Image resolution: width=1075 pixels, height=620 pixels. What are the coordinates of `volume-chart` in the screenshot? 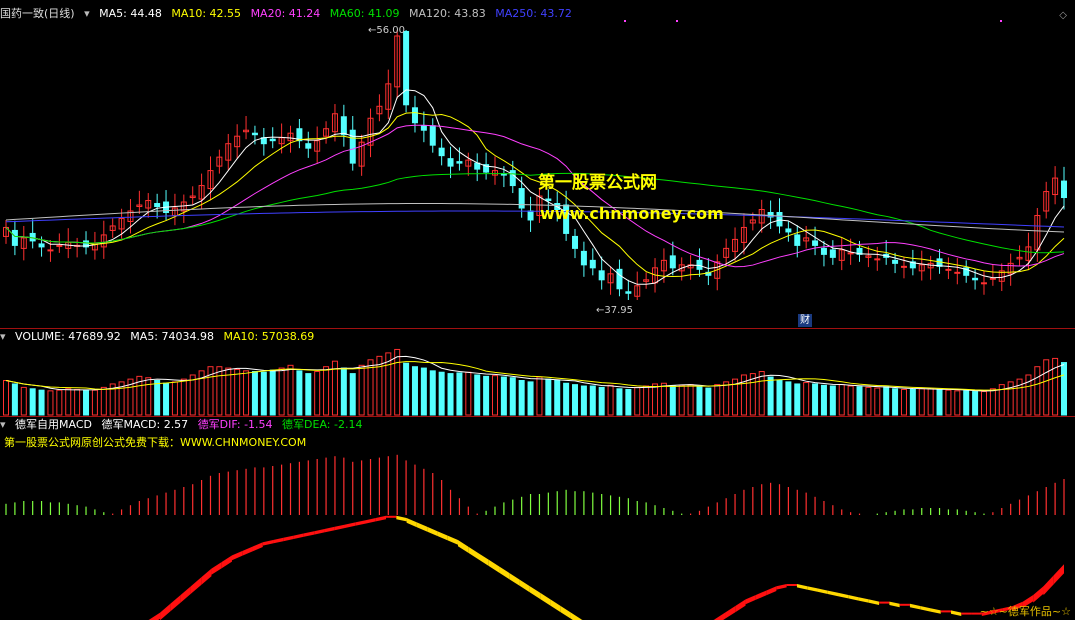 It's located at (537, 380).